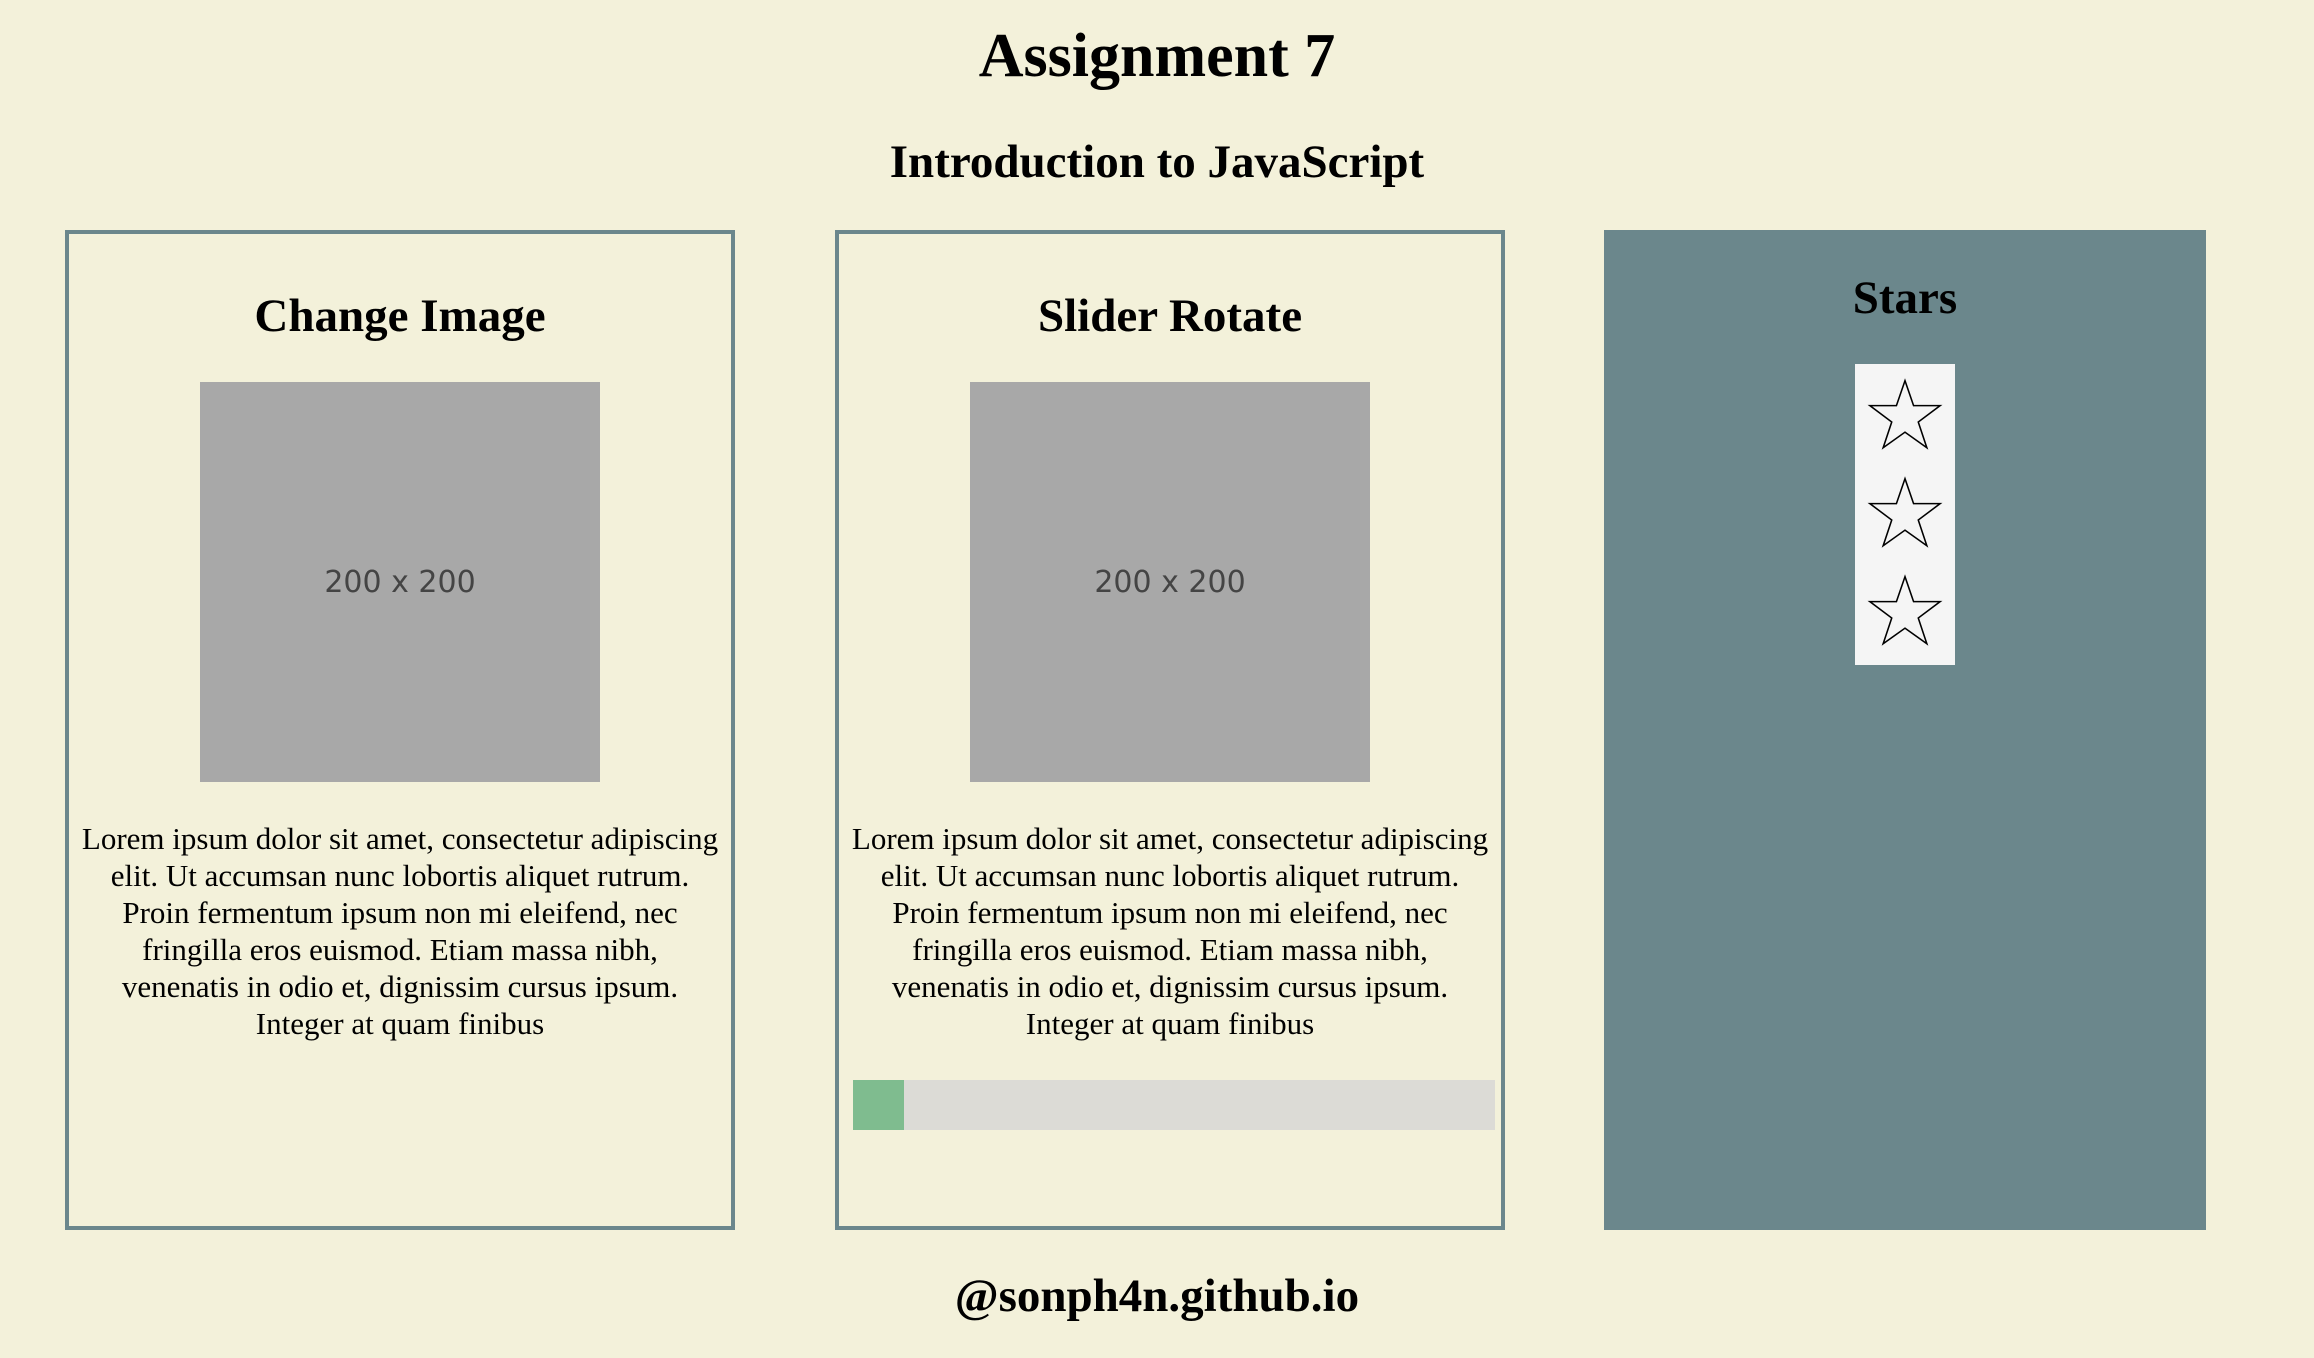  I want to click on page-subtitle: Introduction to JavaScript, so click(1157, 162).